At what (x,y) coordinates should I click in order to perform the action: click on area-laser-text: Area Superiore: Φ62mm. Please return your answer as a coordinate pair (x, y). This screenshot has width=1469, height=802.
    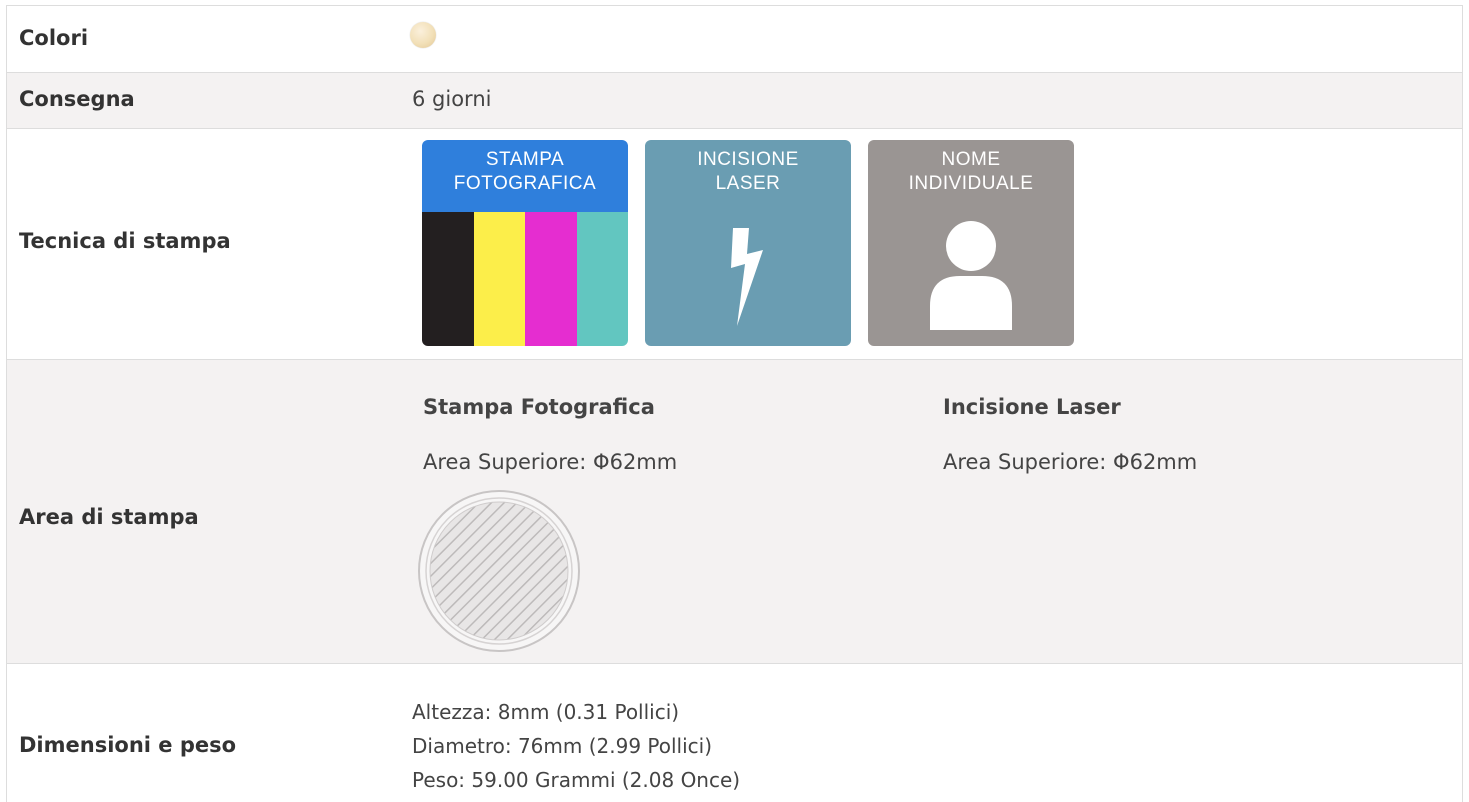
    Looking at the image, I should click on (1070, 462).